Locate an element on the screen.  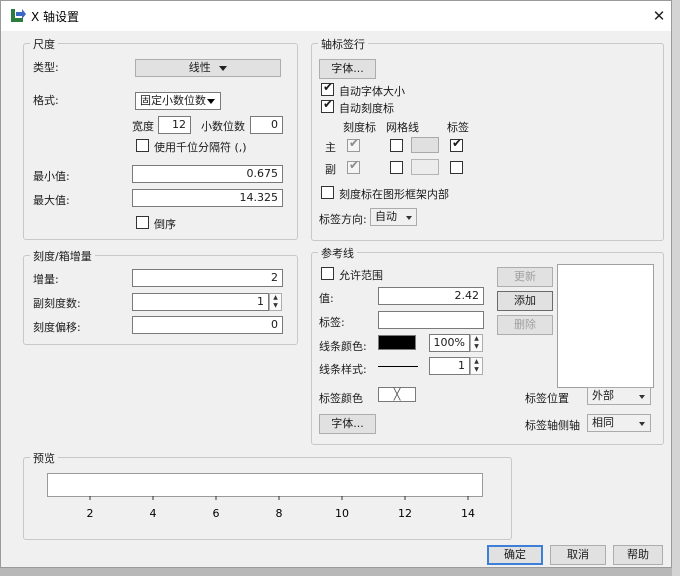
close-icon: ✕ is located at coordinates (659, 16).